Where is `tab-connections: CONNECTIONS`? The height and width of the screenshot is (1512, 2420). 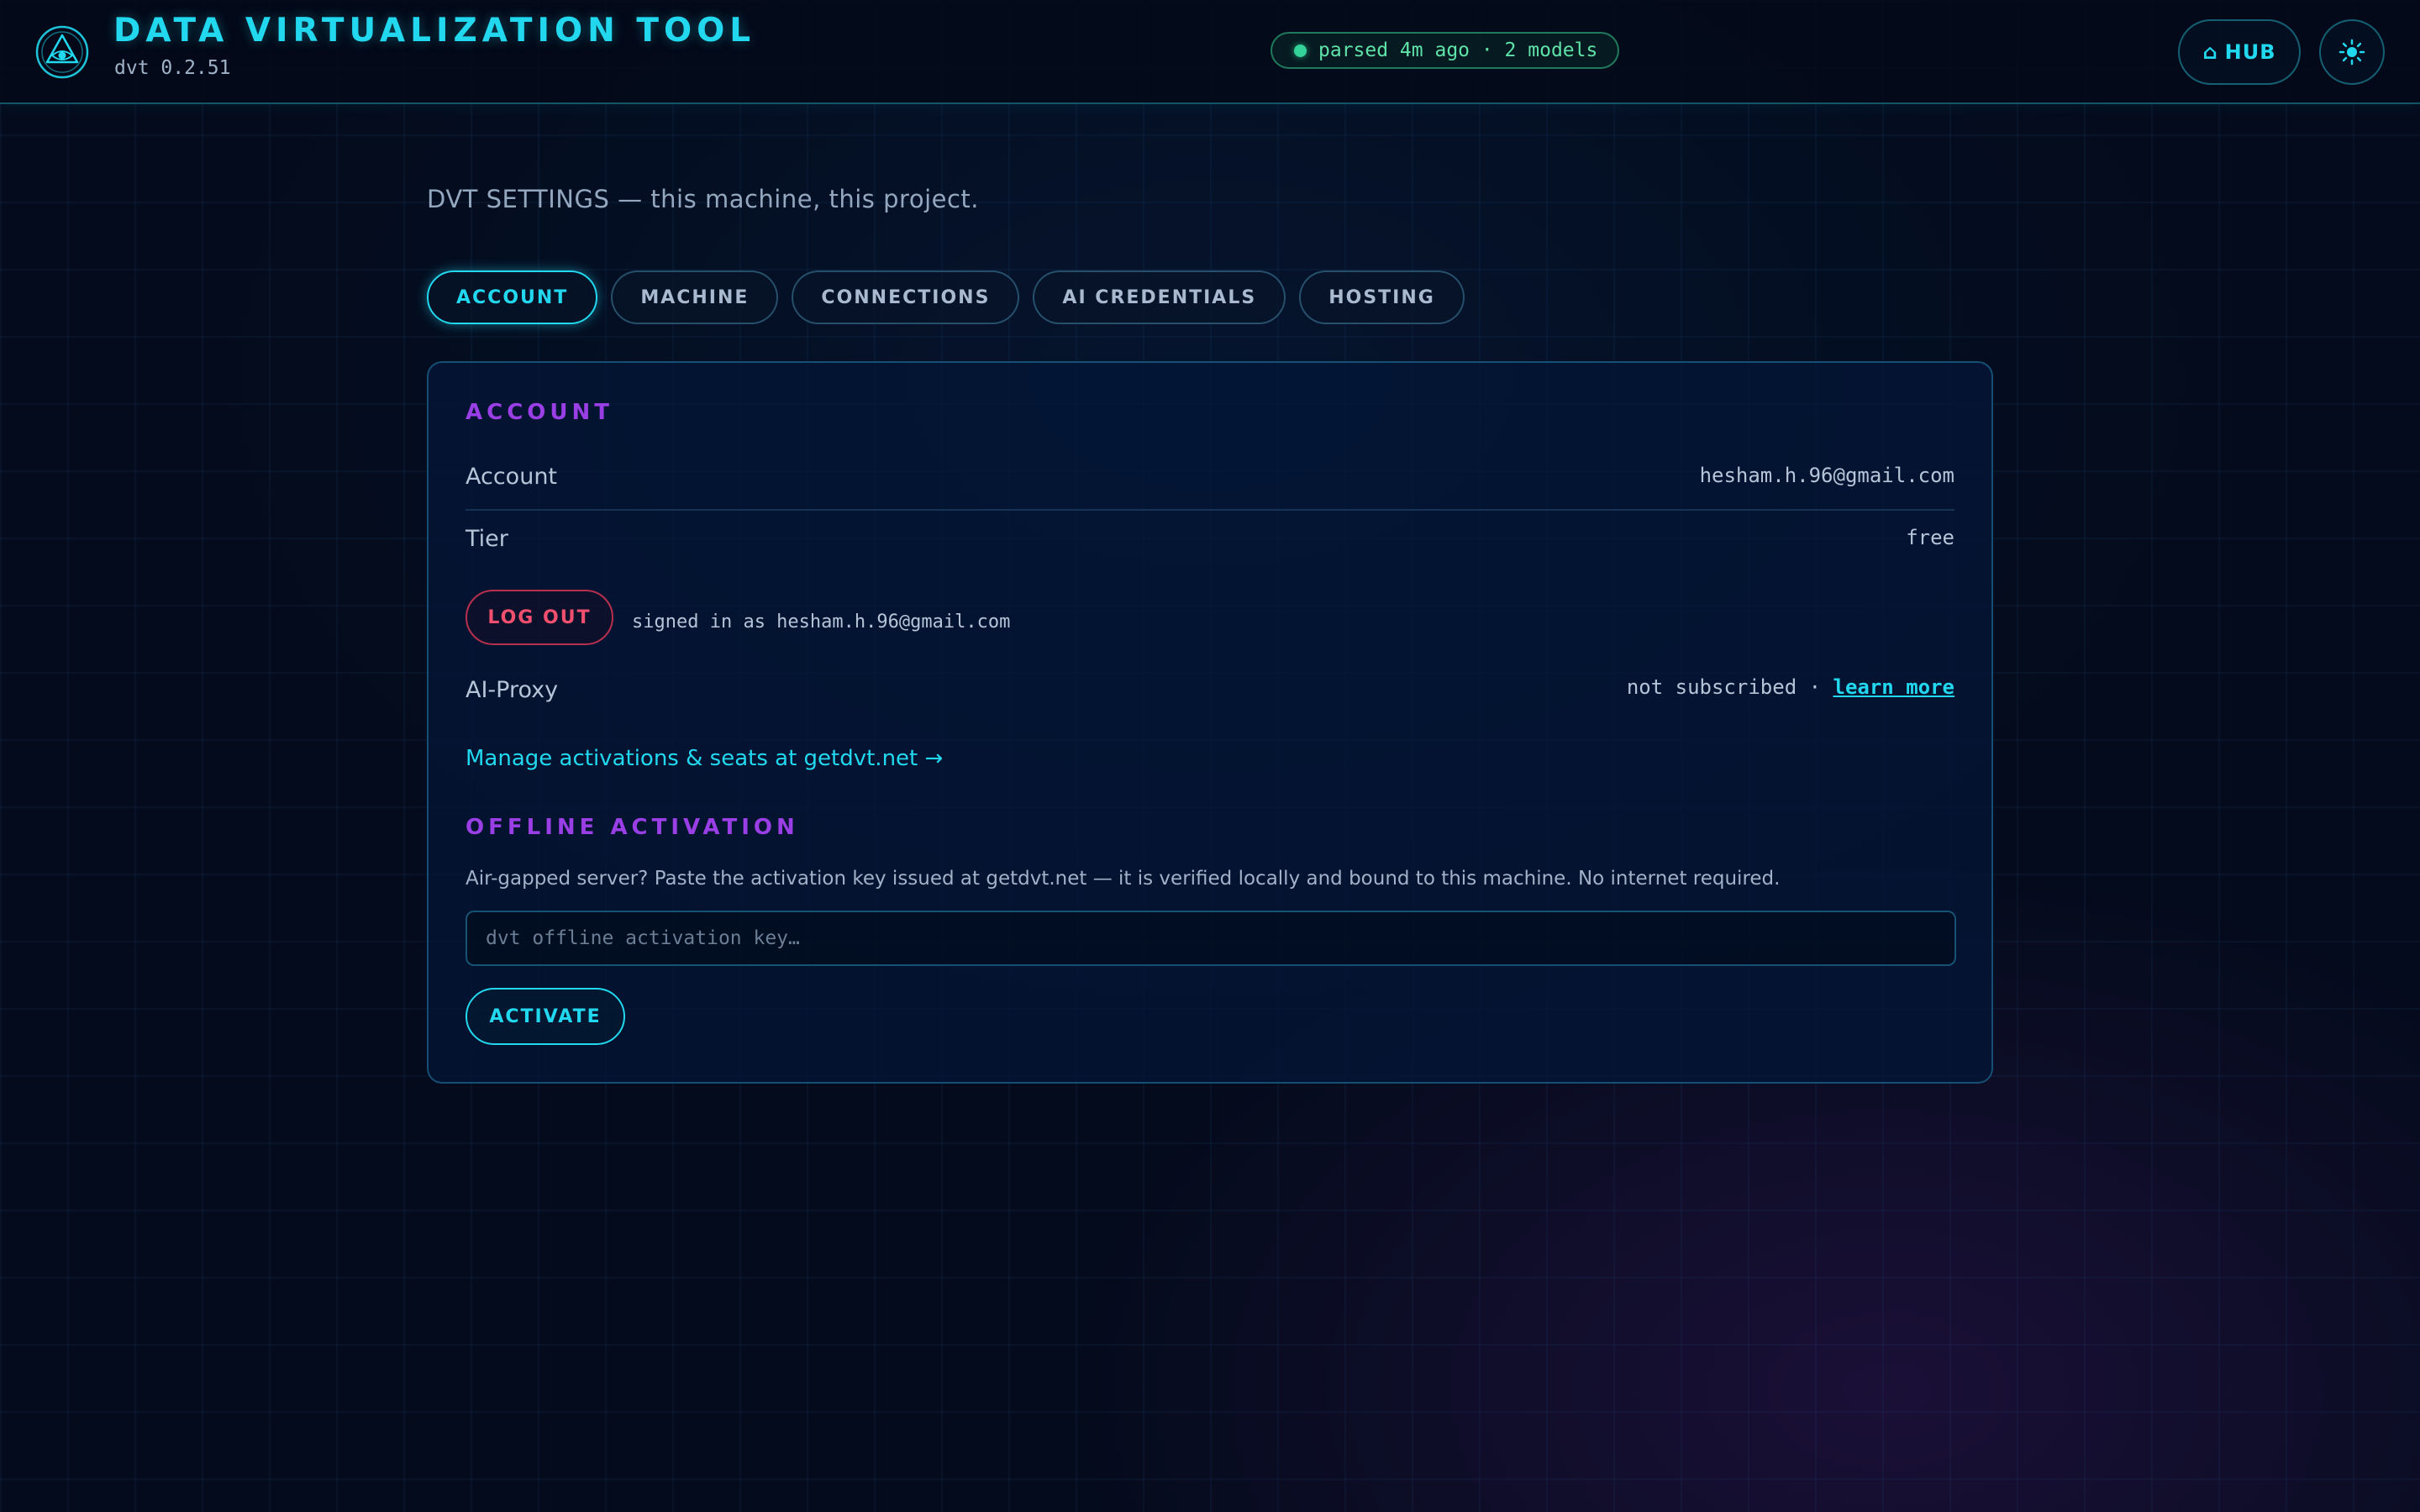
tab-connections: CONNECTIONS is located at coordinates (906, 297).